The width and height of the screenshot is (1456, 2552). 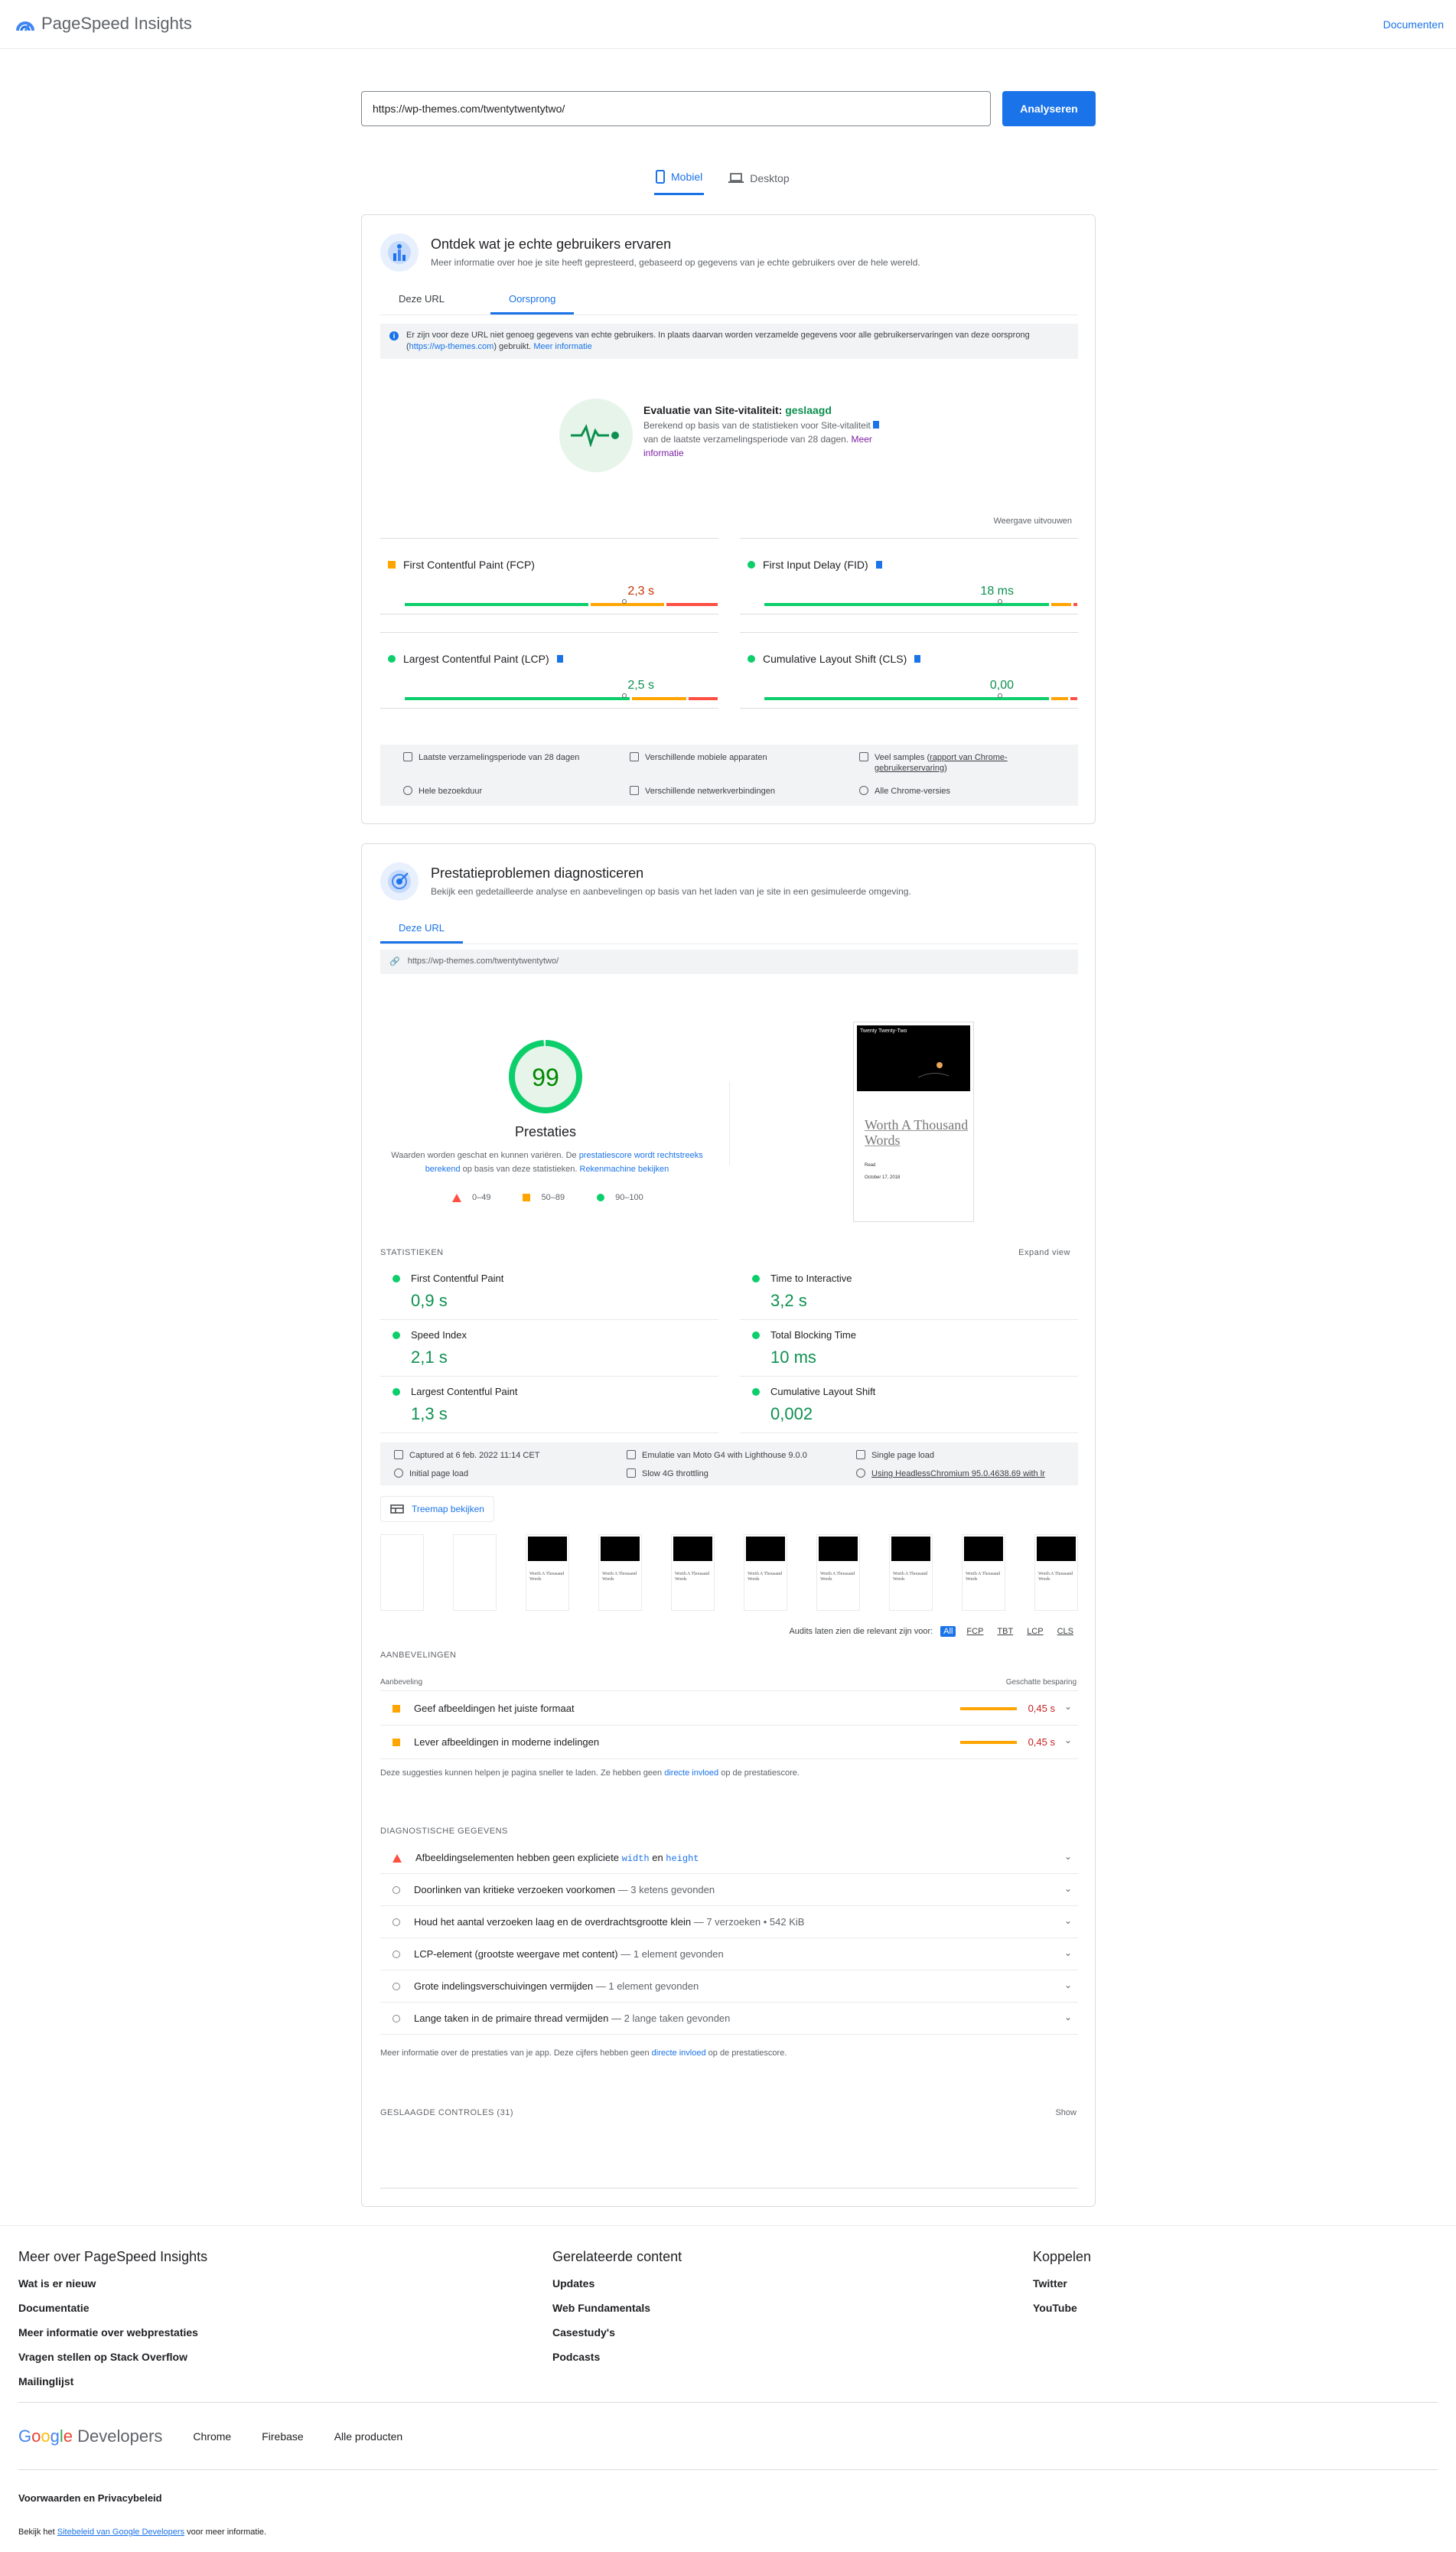 I want to click on metric-value: 18 ms, so click(x=997, y=592).